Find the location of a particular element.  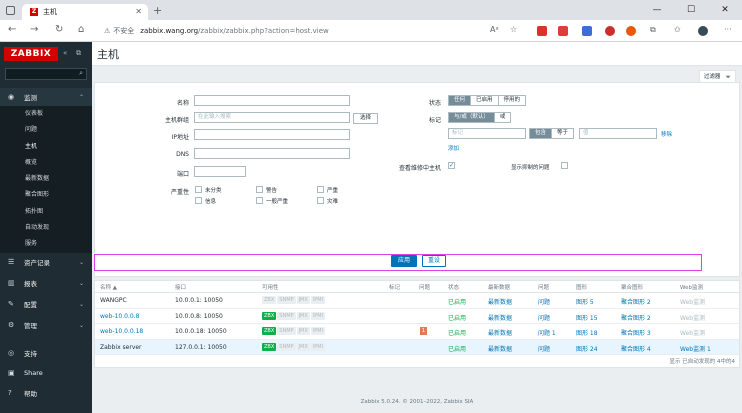

ip-input is located at coordinates (272, 134).